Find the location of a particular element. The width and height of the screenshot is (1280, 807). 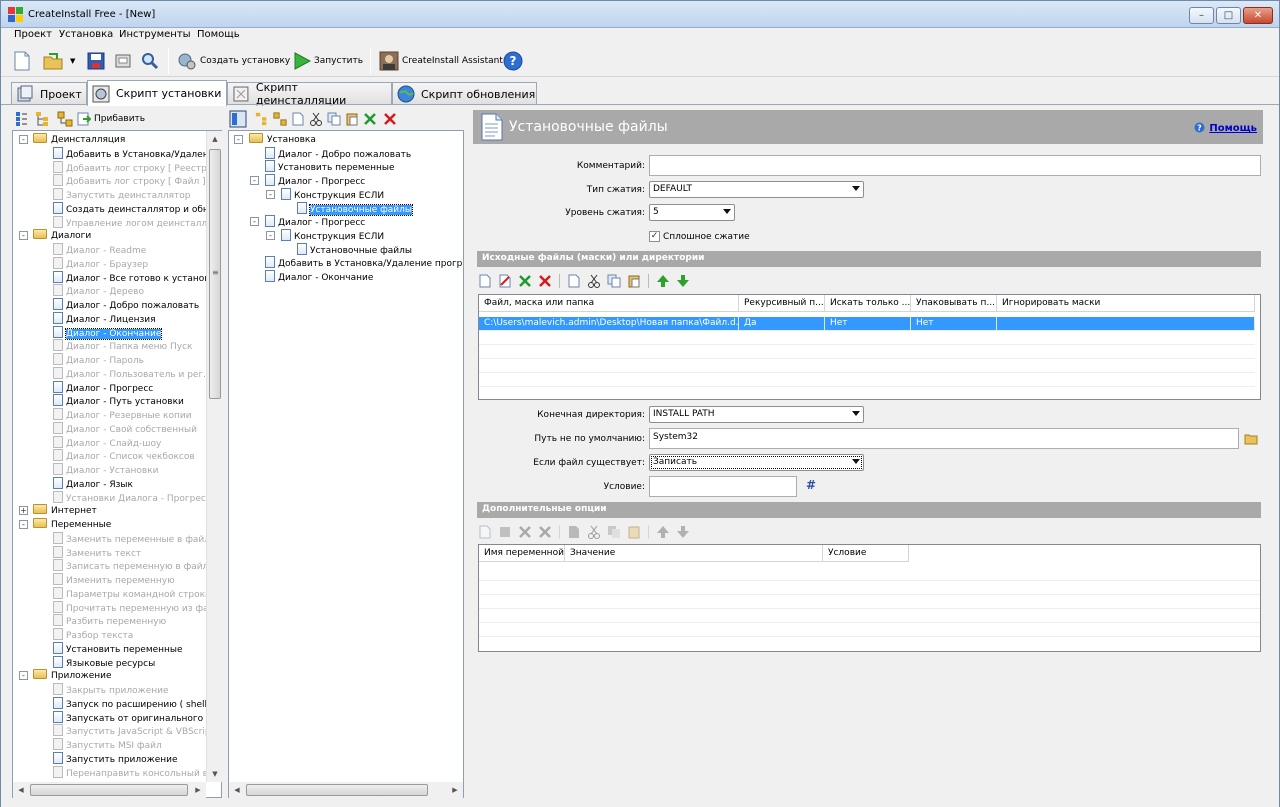

list-item: Перенаправить консольный вы is located at coordinates (129, 772).